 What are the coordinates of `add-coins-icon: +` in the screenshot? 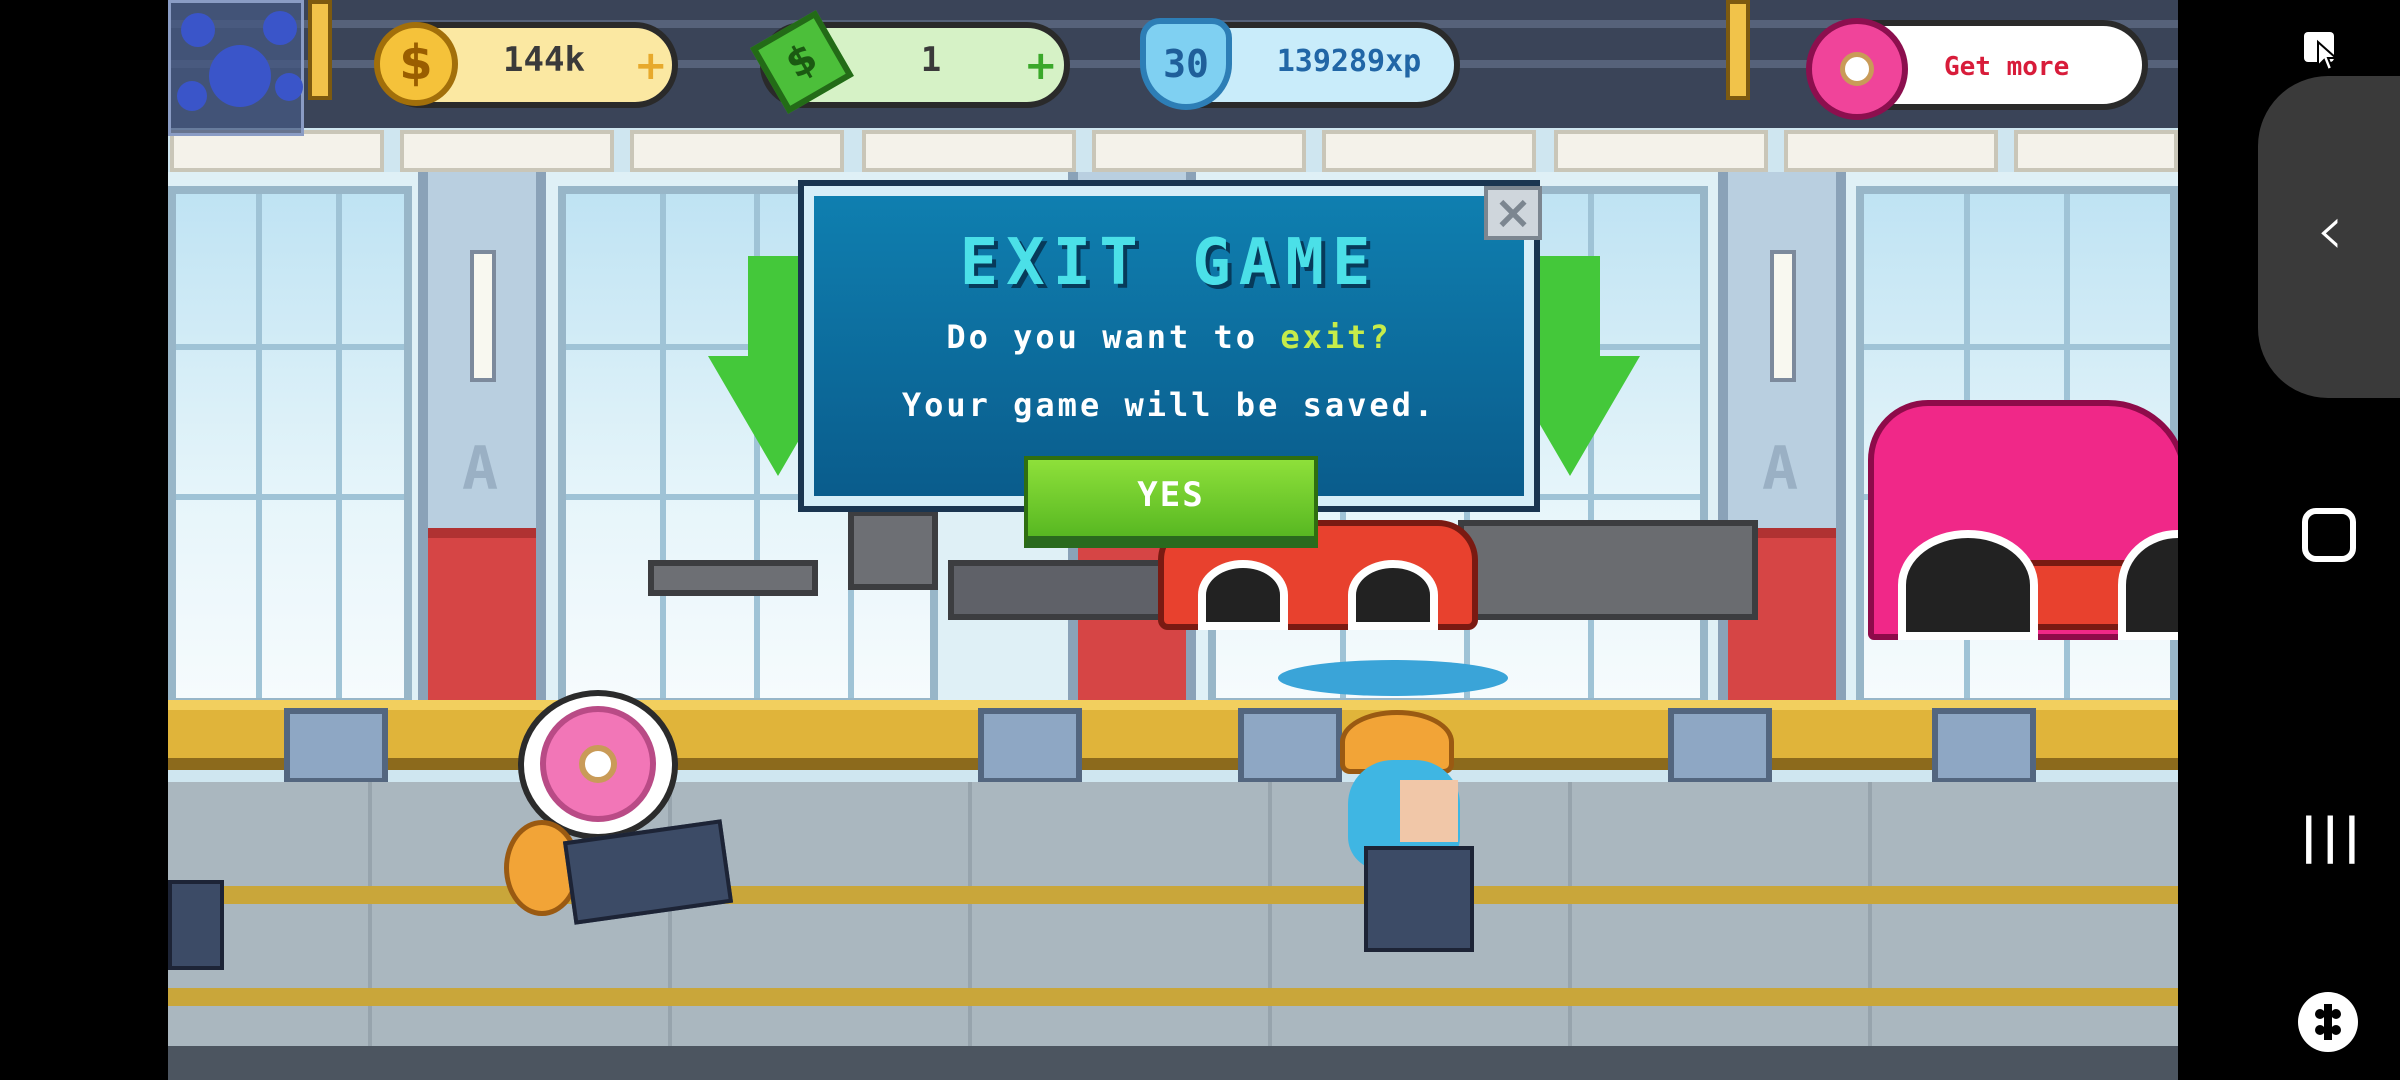 It's located at (651, 66).